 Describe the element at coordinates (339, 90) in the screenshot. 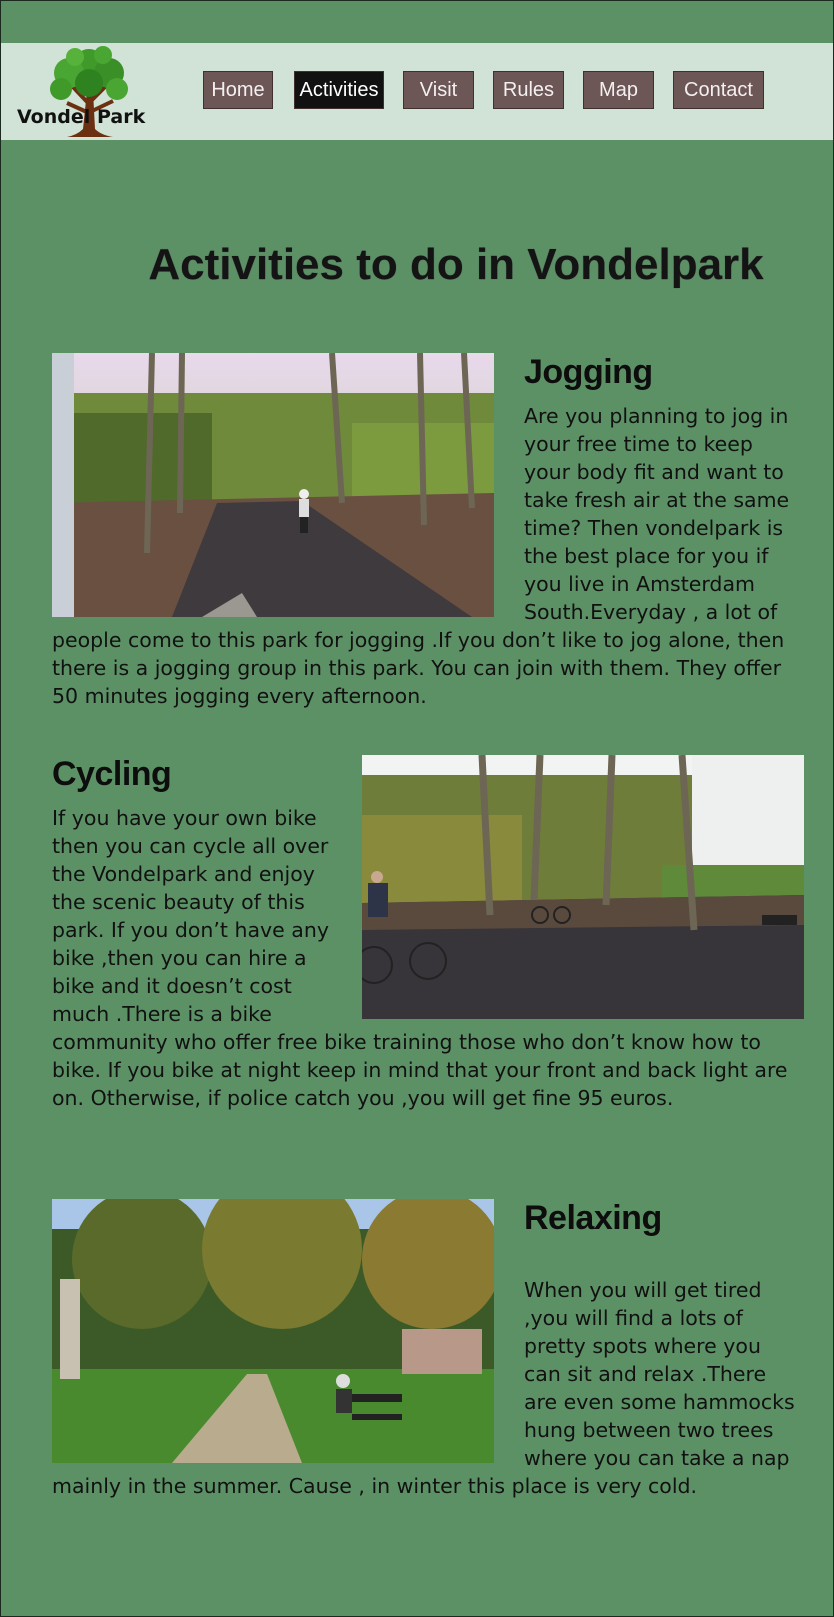

I see `nav-activities: Activities` at that location.